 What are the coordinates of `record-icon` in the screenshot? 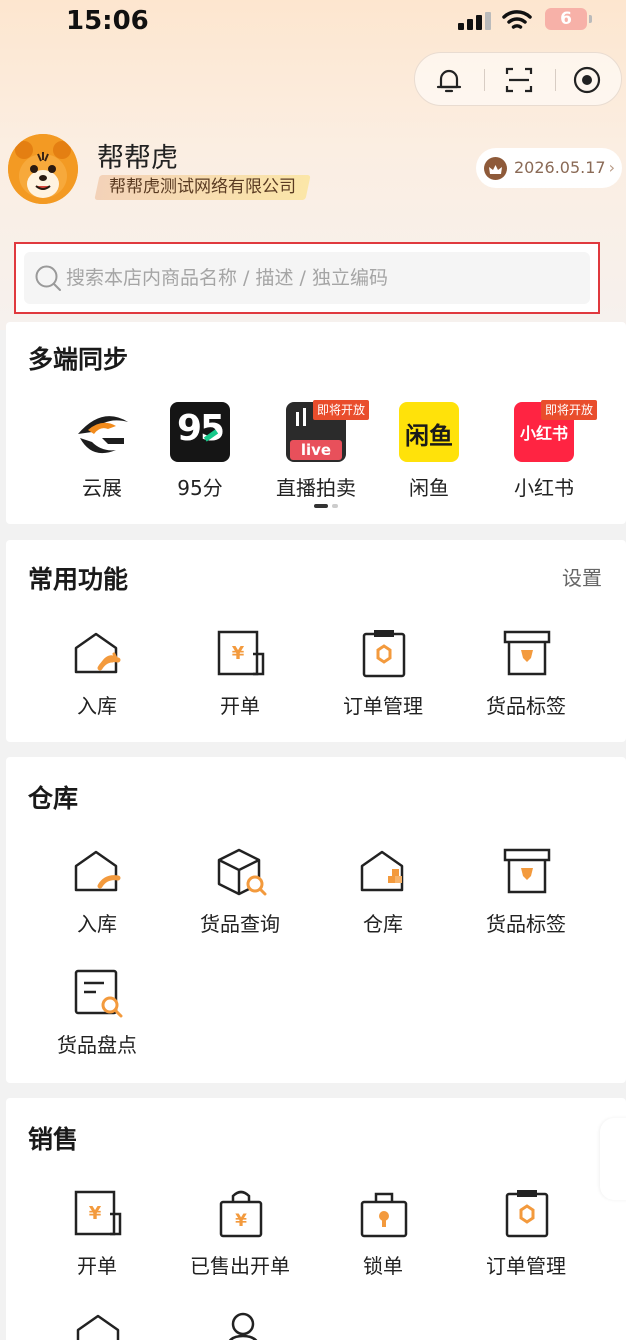 It's located at (587, 80).